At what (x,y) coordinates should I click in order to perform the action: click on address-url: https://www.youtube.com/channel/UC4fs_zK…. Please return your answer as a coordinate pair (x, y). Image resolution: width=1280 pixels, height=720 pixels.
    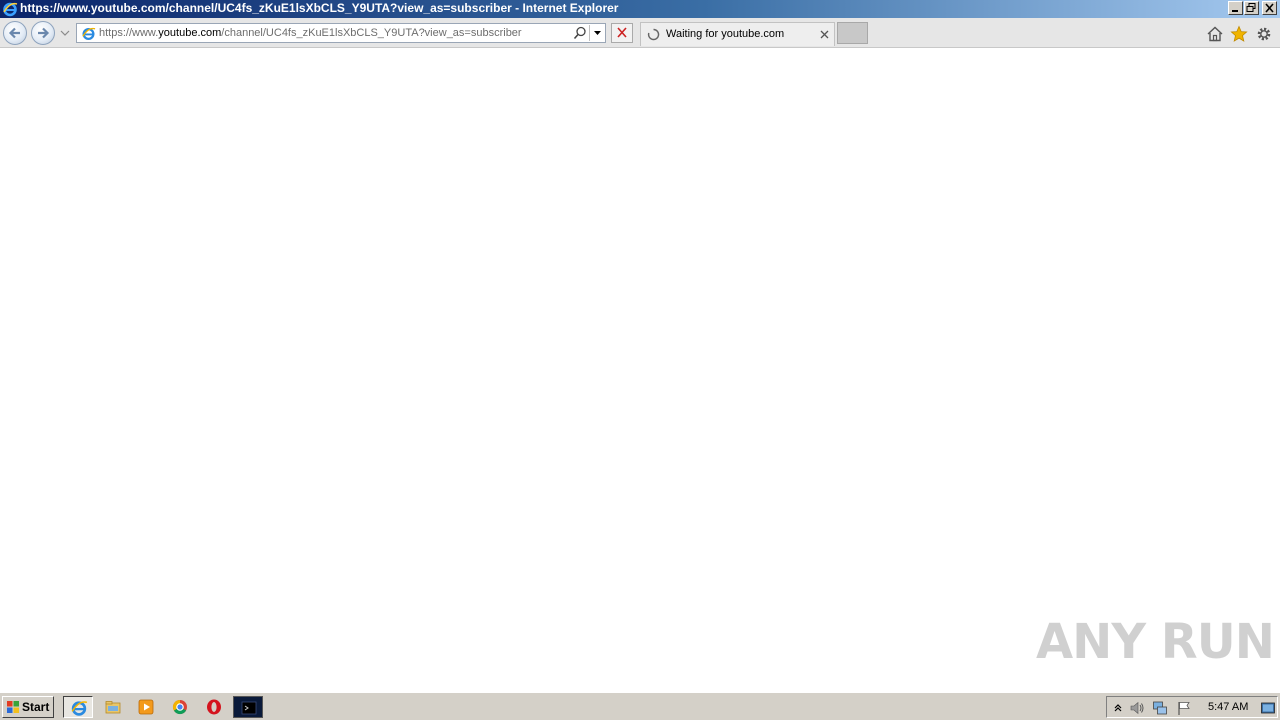
    Looking at the image, I should click on (310, 33).